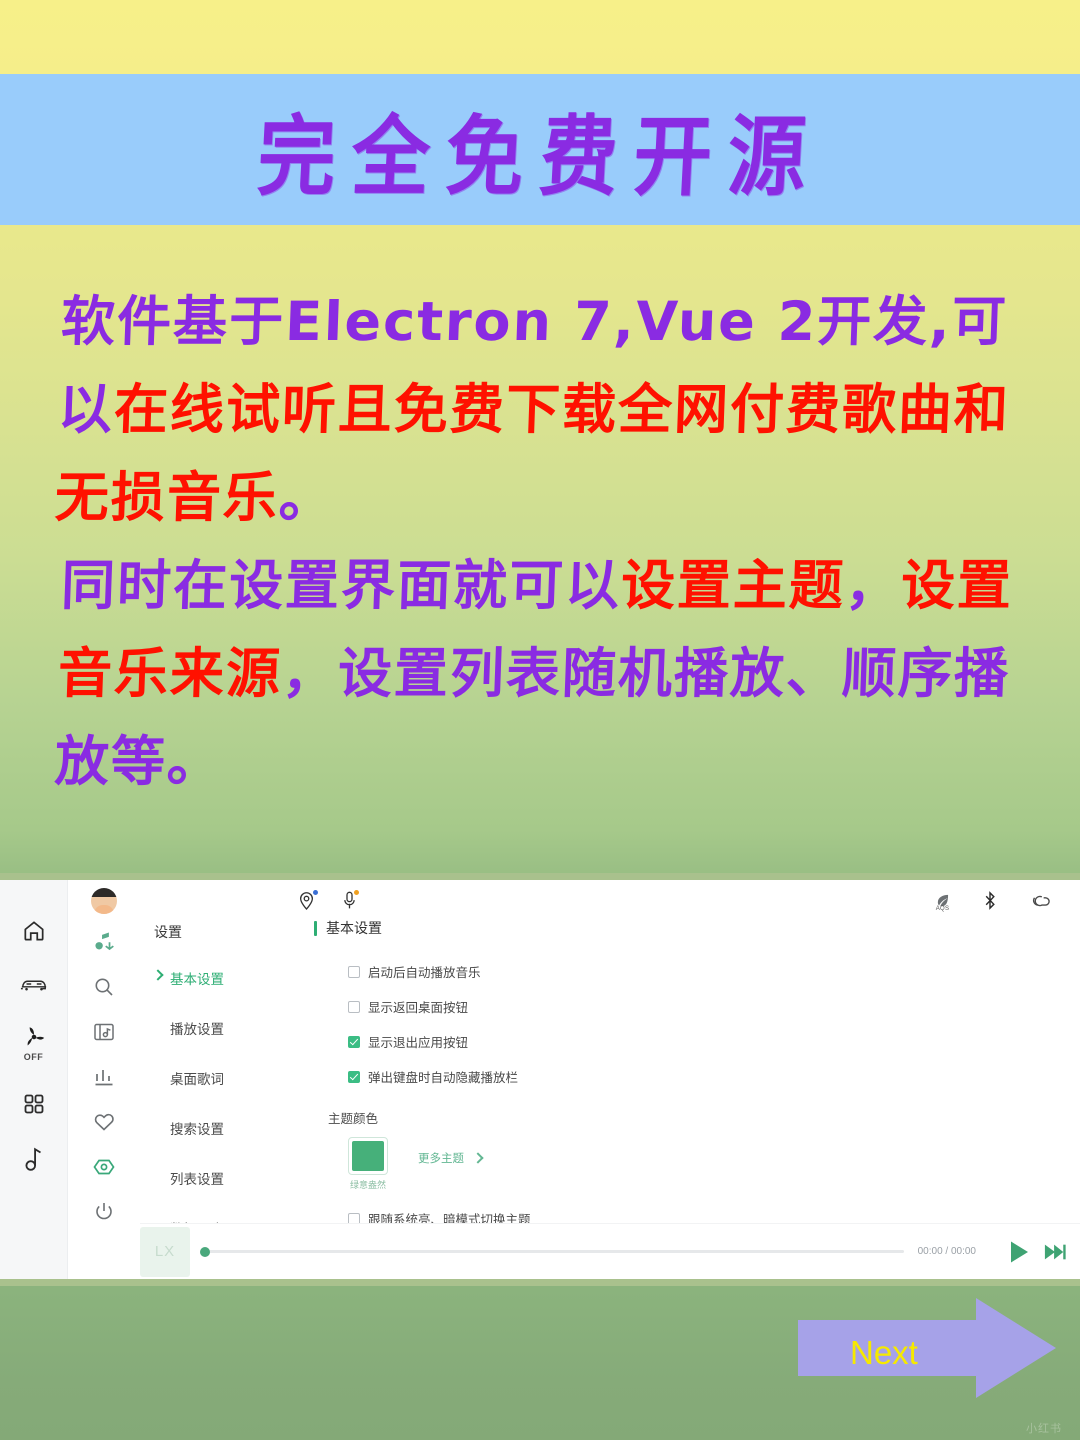 The image size is (1080, 1440). What do you see at coordinates (733, 585) in the screenshot?
I see `p2-seg-2: 设置主题` at bounding box center [733, 585].